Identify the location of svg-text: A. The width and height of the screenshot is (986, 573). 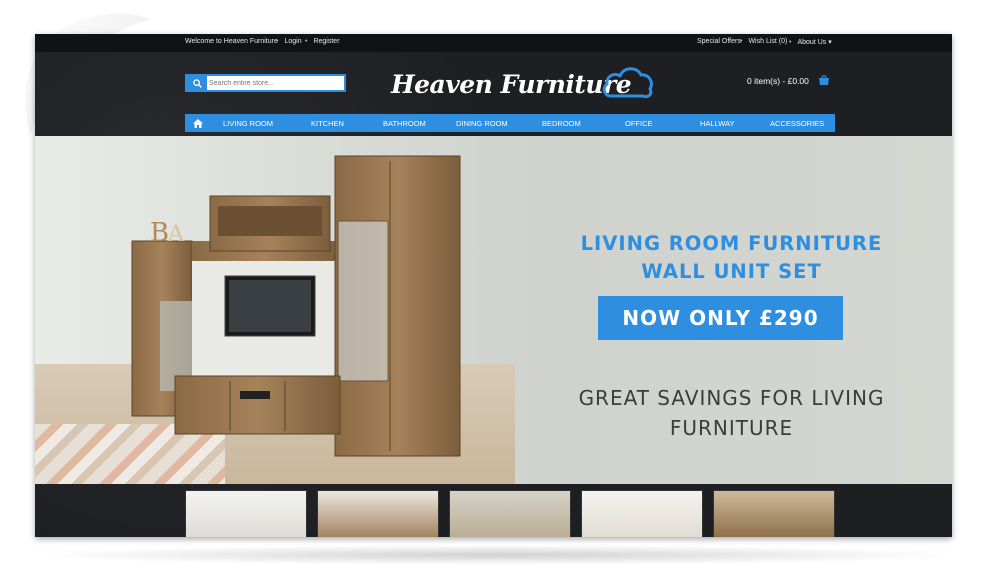
(176, 234).